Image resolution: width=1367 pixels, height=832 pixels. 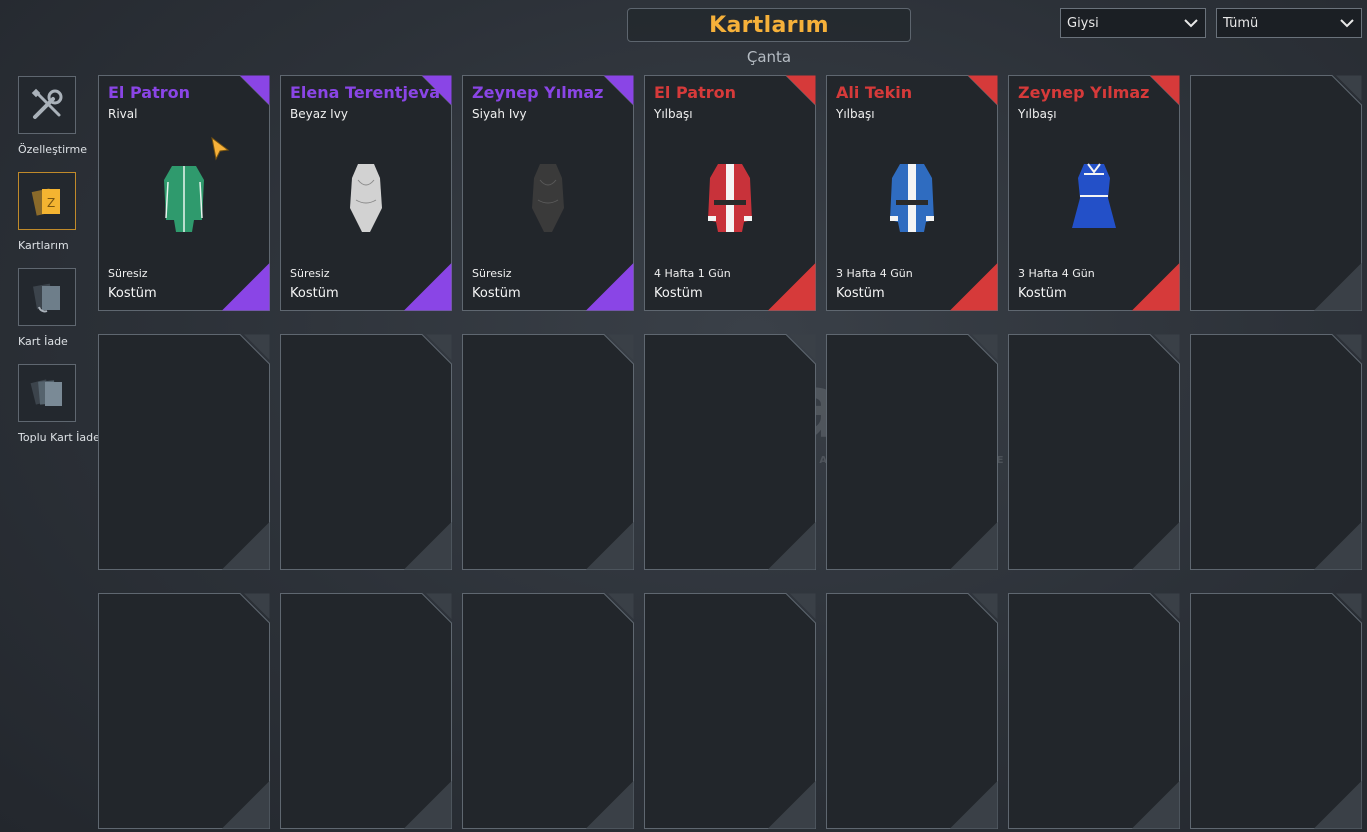 What do you see at coordinates (366, 198) in the screenshot?
I see `white-bodysuit-icon` at bounding box center [366, 198].